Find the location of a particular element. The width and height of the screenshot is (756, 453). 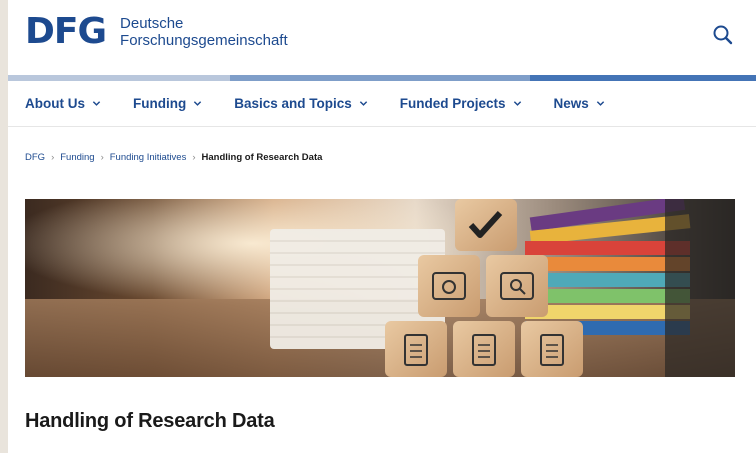

nav-item-about-us: About Us is located at coordinates (63, 103).